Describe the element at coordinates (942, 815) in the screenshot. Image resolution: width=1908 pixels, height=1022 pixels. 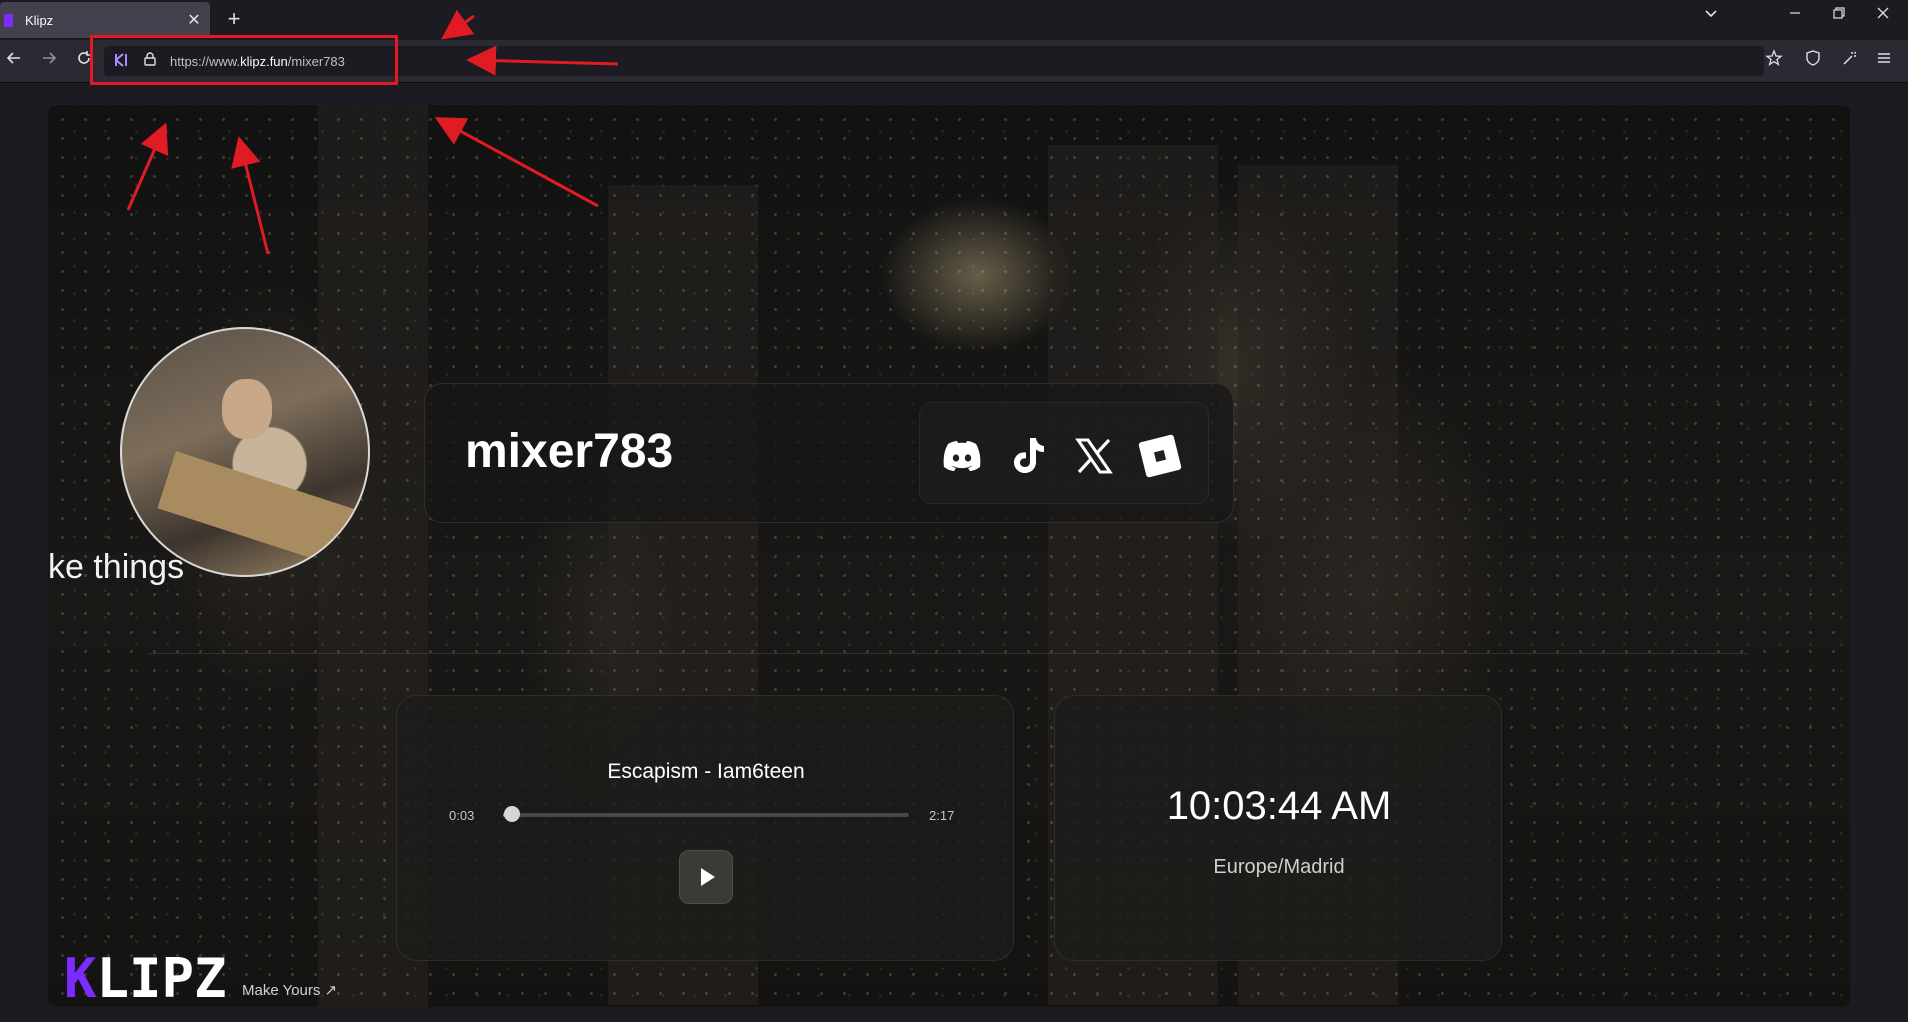
I see `total-time: 2:17` at that location.